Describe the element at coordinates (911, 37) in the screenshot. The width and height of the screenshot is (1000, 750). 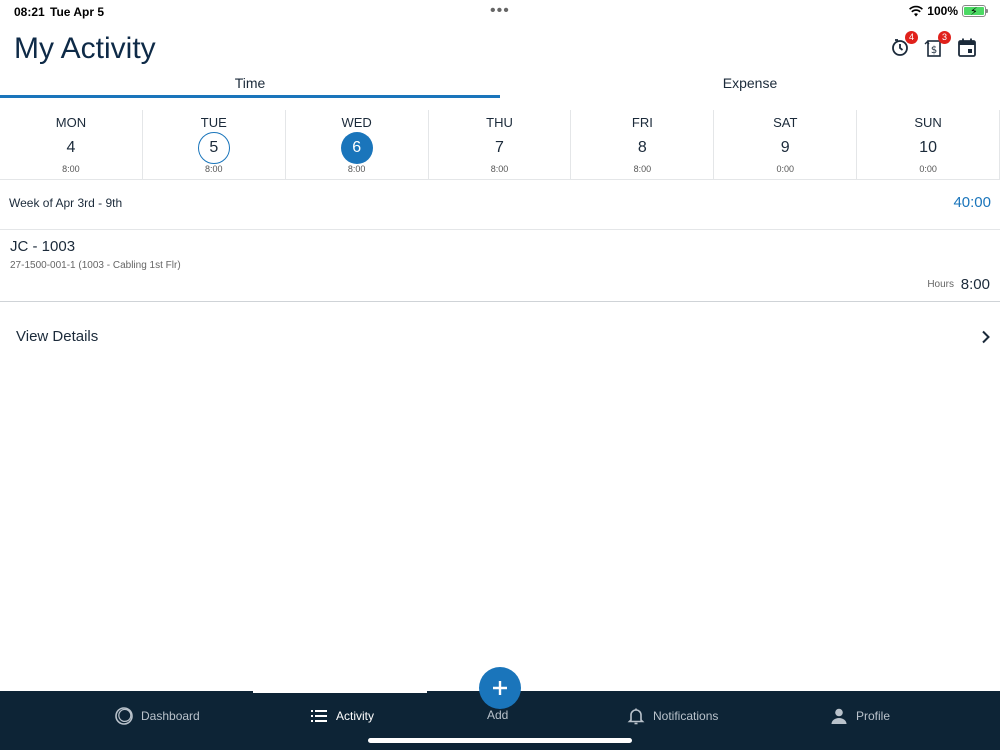
I see `timer-badge: 4` at that location.